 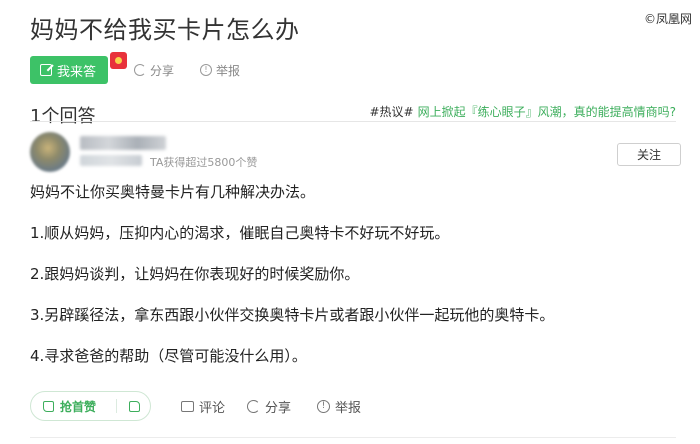 I want to click on report-link: ! 举报, so click(x=220, y=70).